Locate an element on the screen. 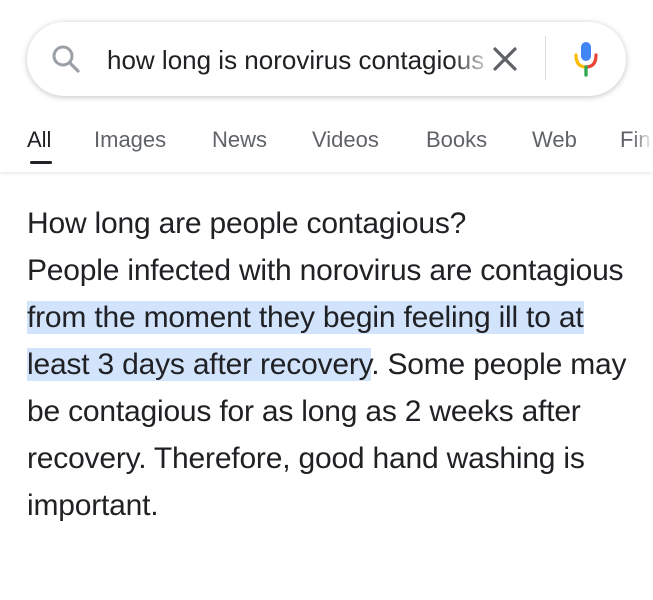  search-box: how long is norovirus contagious is located at coordinates (326, 59).